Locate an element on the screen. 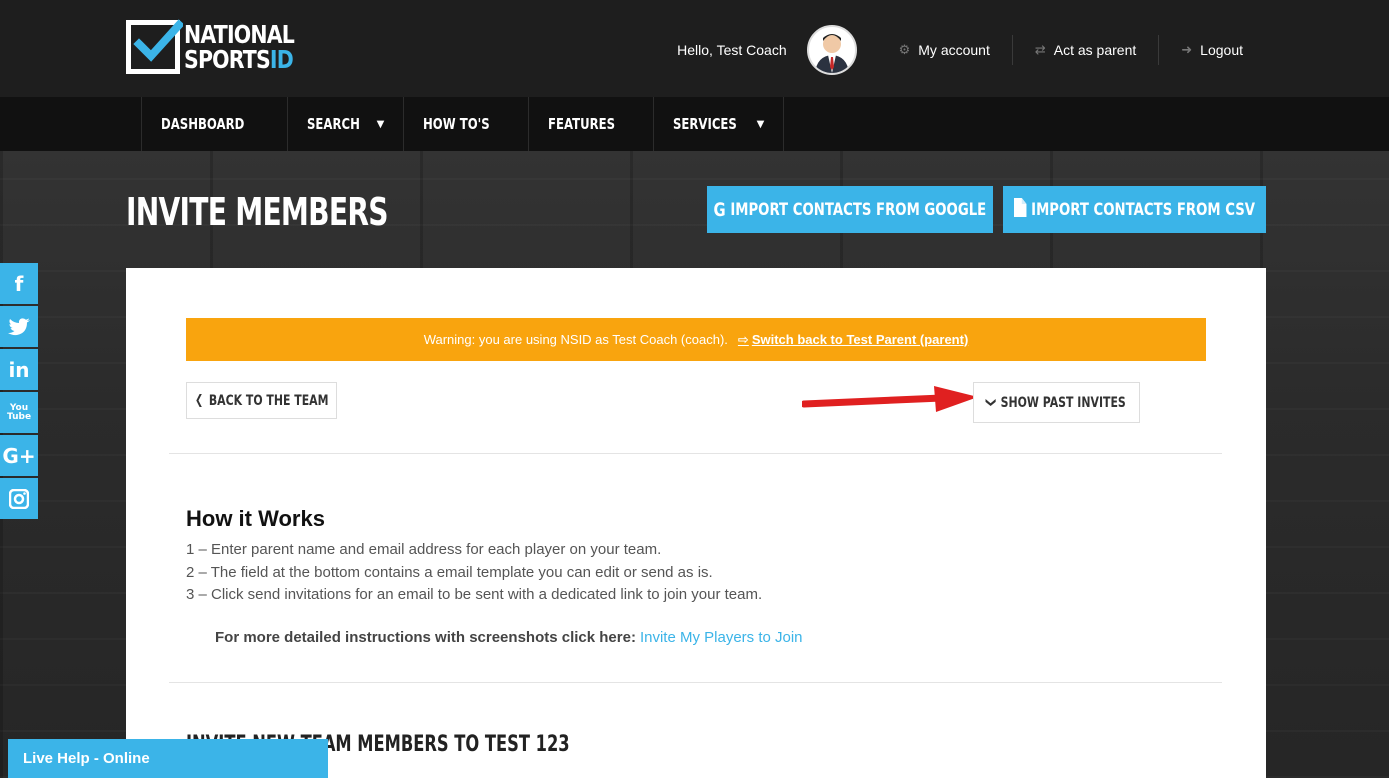 Image resolution: width=1389 pixels, height=778 pixels. import-google-button: G IMPORT CONTACTS FROM GOOGLE is located at coordinates (850, 209).